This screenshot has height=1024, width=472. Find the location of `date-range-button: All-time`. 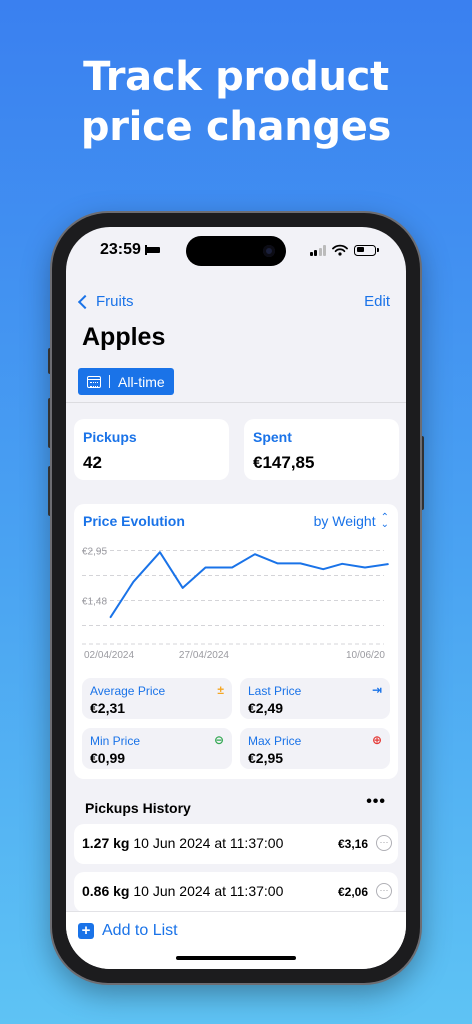

date-range-button: All-time is located at coordinates (126, 381).